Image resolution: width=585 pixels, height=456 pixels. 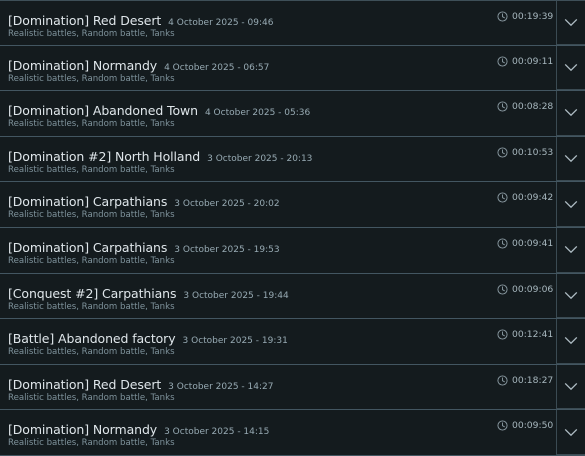 What do you see at coordinates (533, 152) in the screenshot?
I see `battle-duration-text: 00:10:53` at bounding box center [533, 152].